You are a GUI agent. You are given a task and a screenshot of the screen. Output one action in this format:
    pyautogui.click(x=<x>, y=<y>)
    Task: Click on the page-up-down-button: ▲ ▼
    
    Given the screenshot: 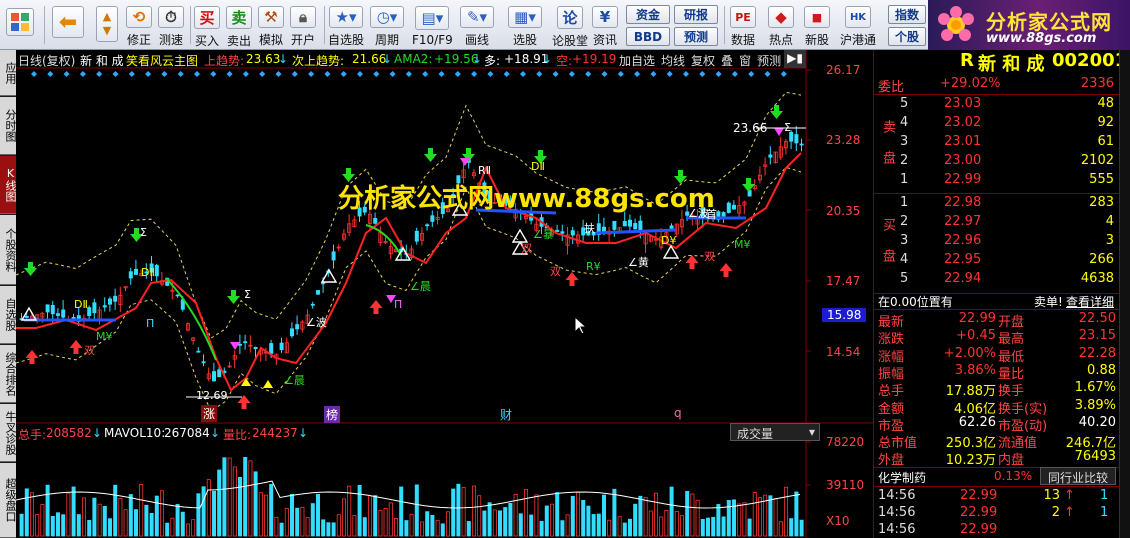 What is the action you would take?
    pyautogui.click(x=107, y=25)
    